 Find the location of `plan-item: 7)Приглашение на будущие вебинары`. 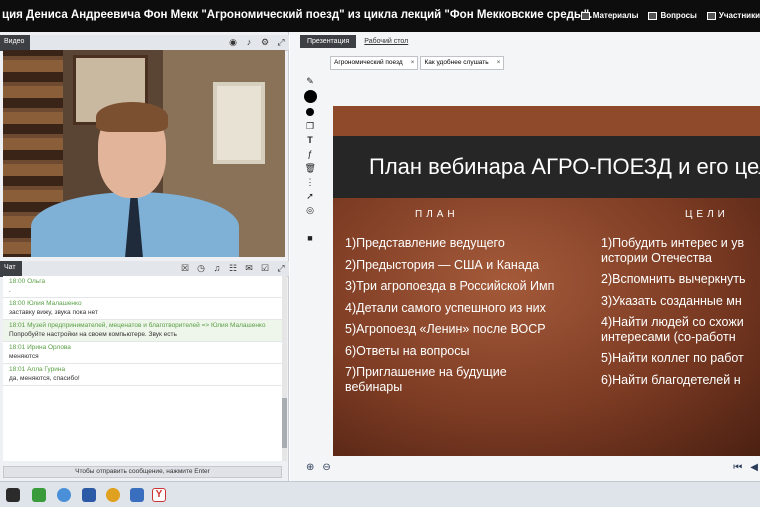

plan-item: 7)Приглашение на будущие вебинары is located at coordinates (426, 379).